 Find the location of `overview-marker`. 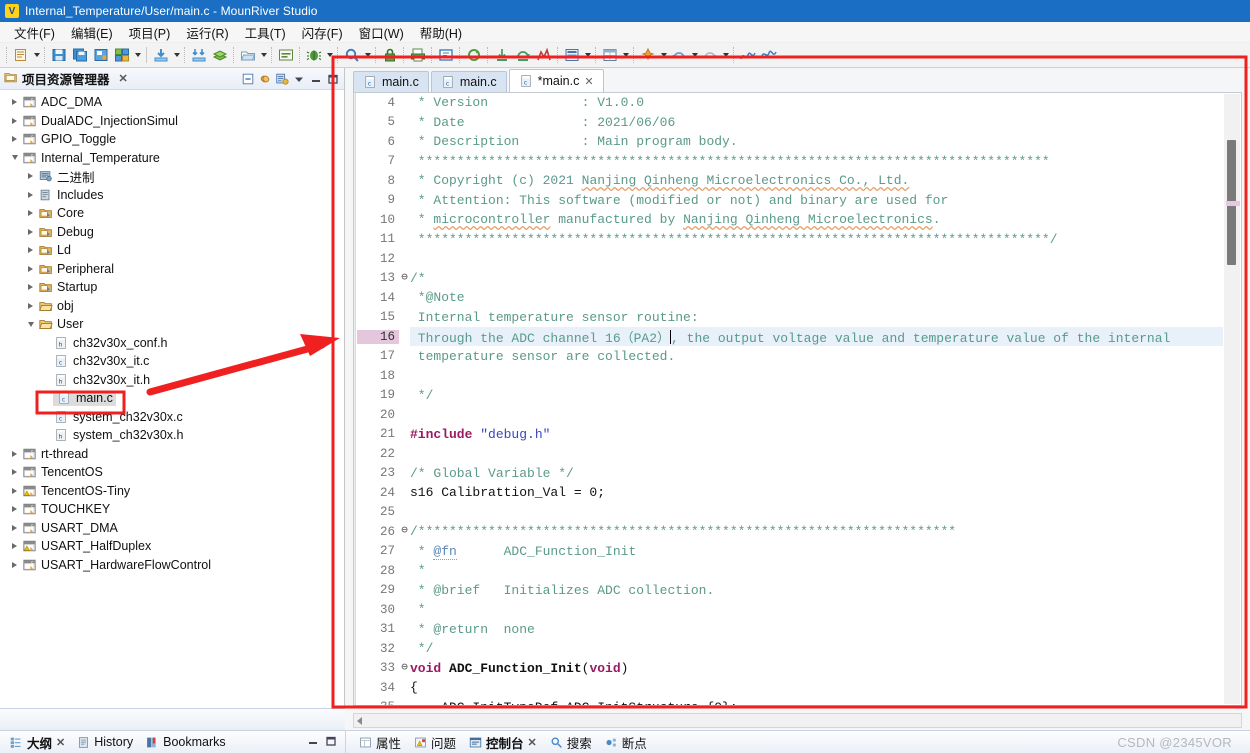

overview-marker is located at coordinates (1233, 203).